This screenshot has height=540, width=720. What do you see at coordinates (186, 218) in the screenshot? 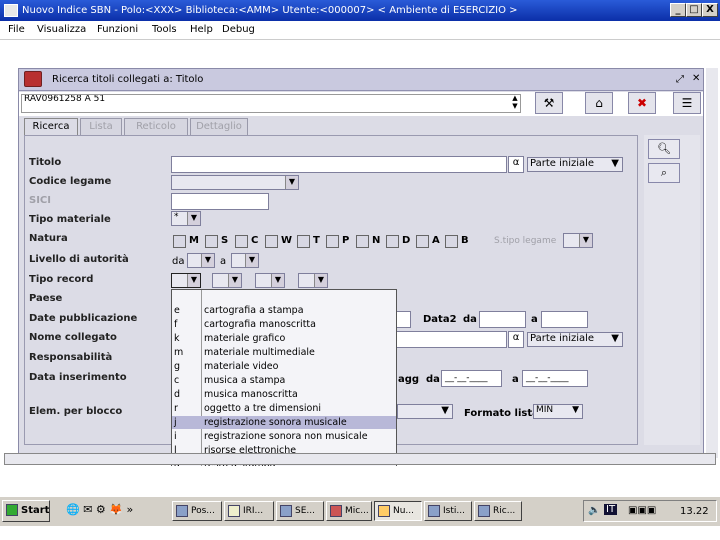
I see `tipo-materiale-select: * ▼` at bounding box center [186, 218].